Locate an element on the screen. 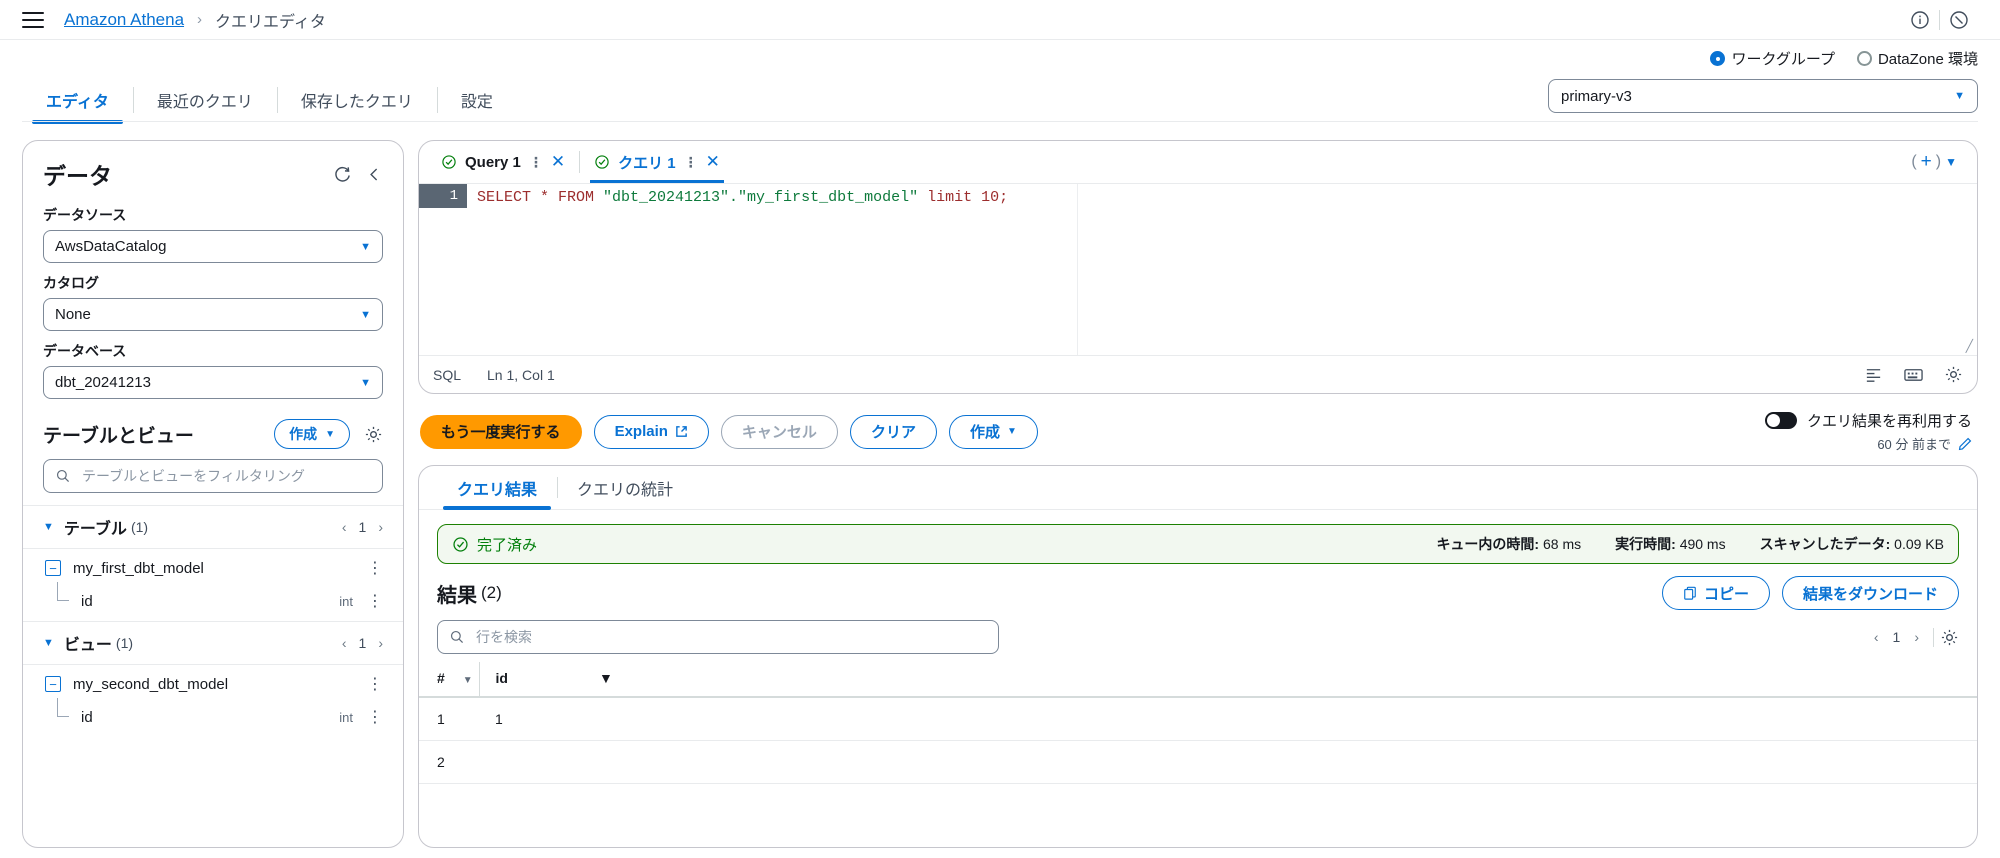 This screenshot has height=858, width=2000. add-query-tab-icon: + is located at coordinates (1926, 162).